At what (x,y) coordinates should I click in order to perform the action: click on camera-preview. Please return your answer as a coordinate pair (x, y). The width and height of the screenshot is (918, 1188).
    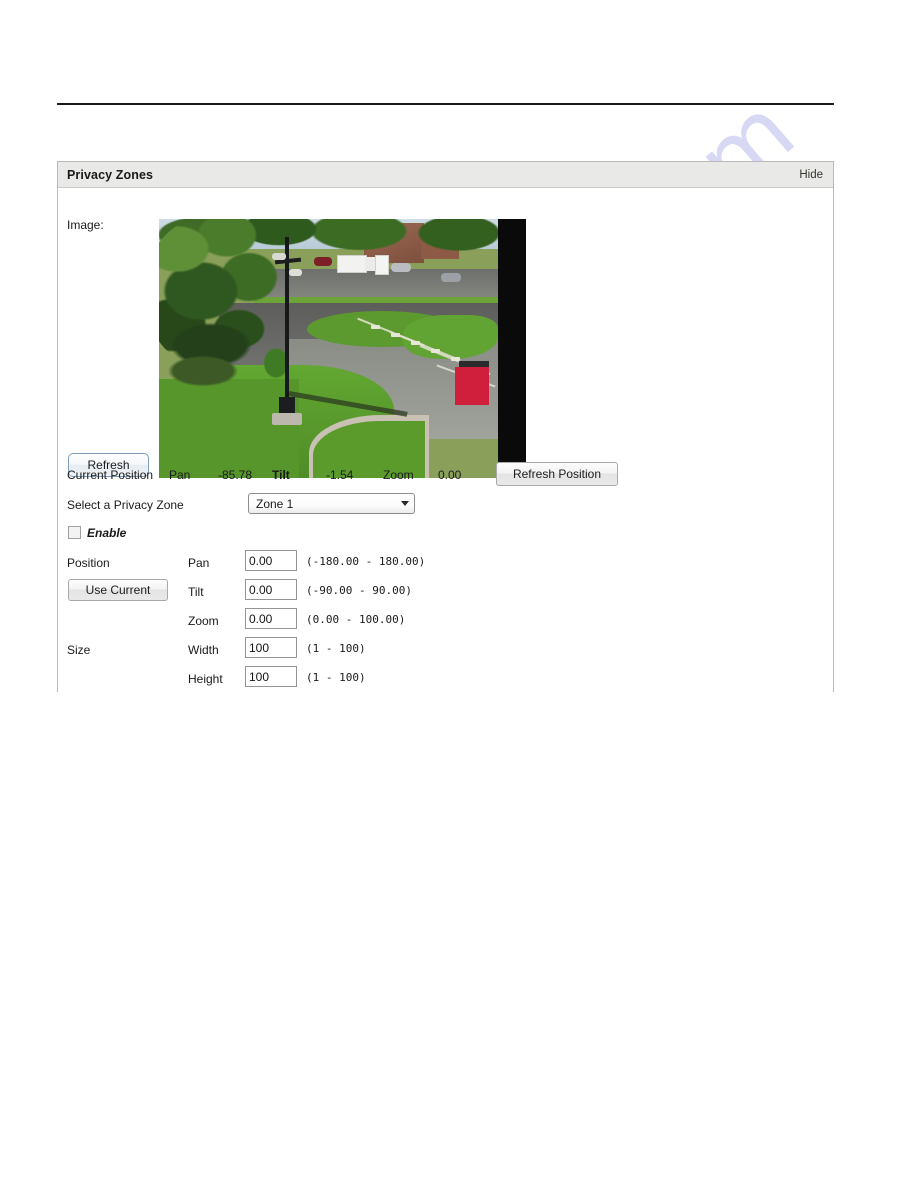
    Looking at the image, I should click on (342, 348).